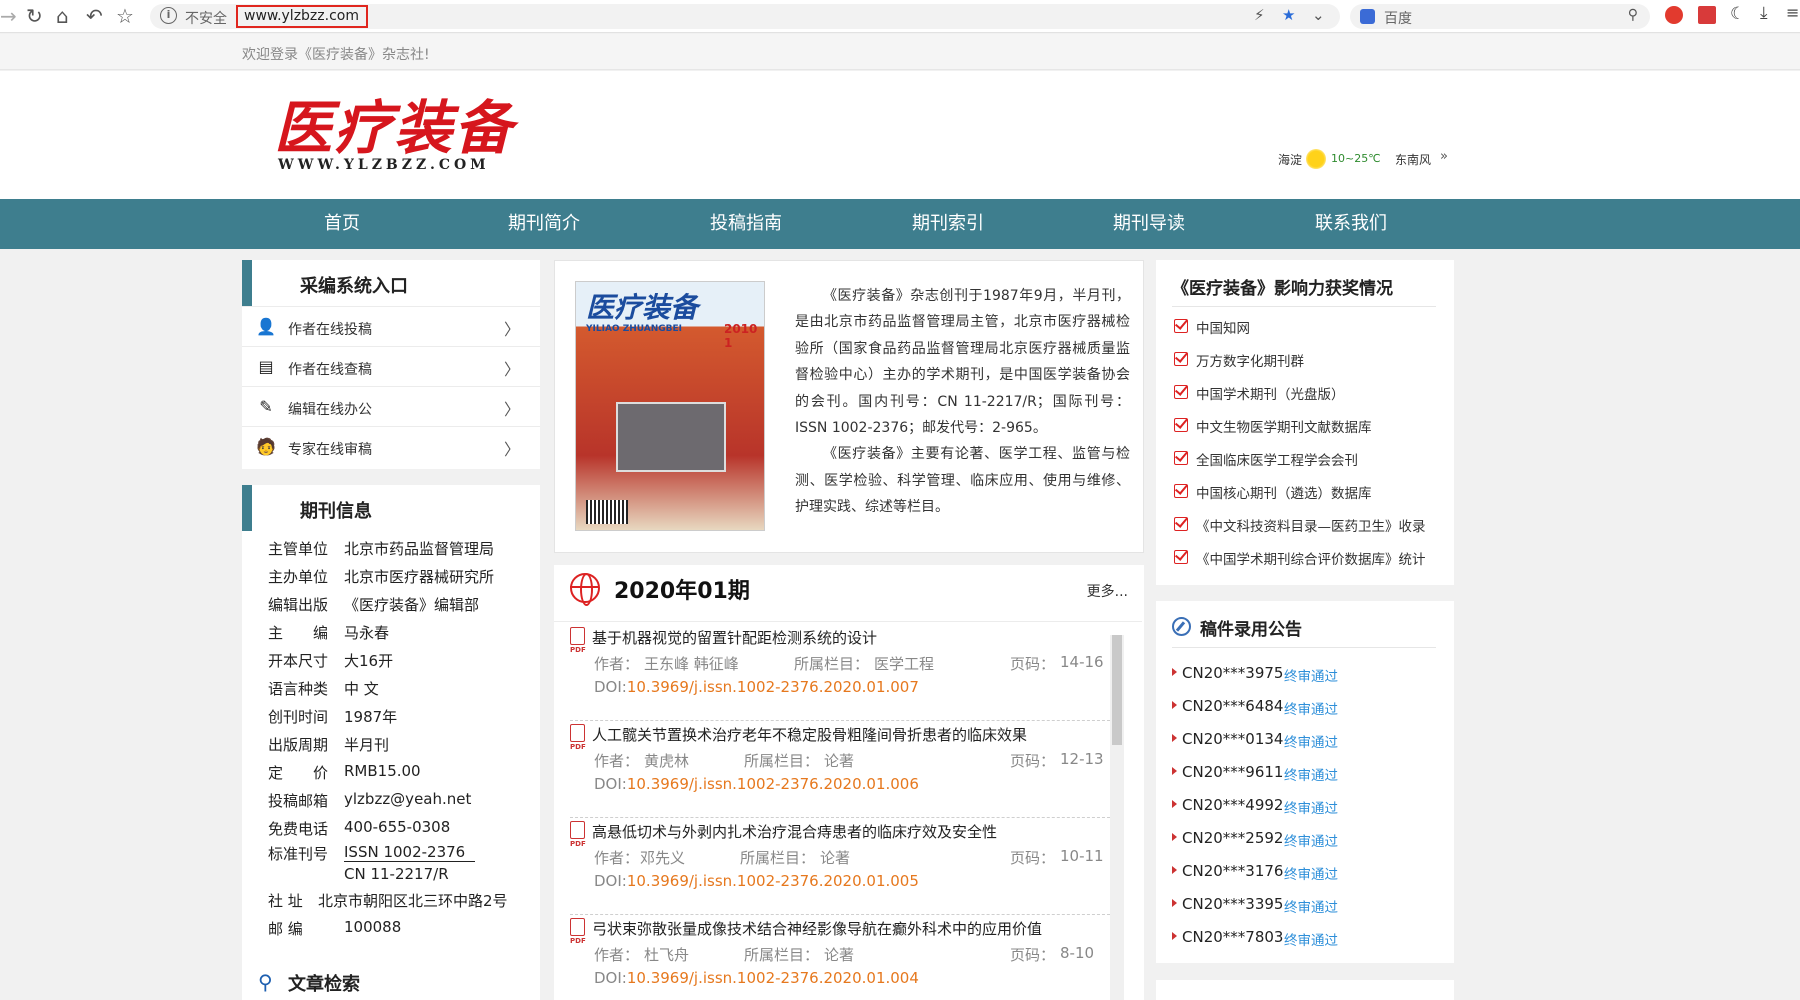 This screenshot has width=1800, height=1000. Describe the element at coordinates (670, 406) in the screenshot. I see `journal-cover-image: 医疗装备 YILIAO ZHUANGBEI 2010 1` at that location.